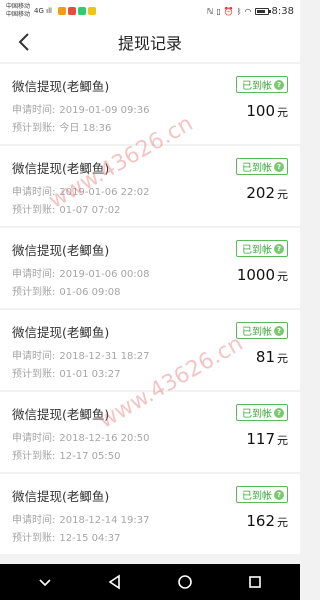  Describe the element at coordinates (18, 14) in the screenshot. I see `carrier-label-2: 中国移动` at that location.